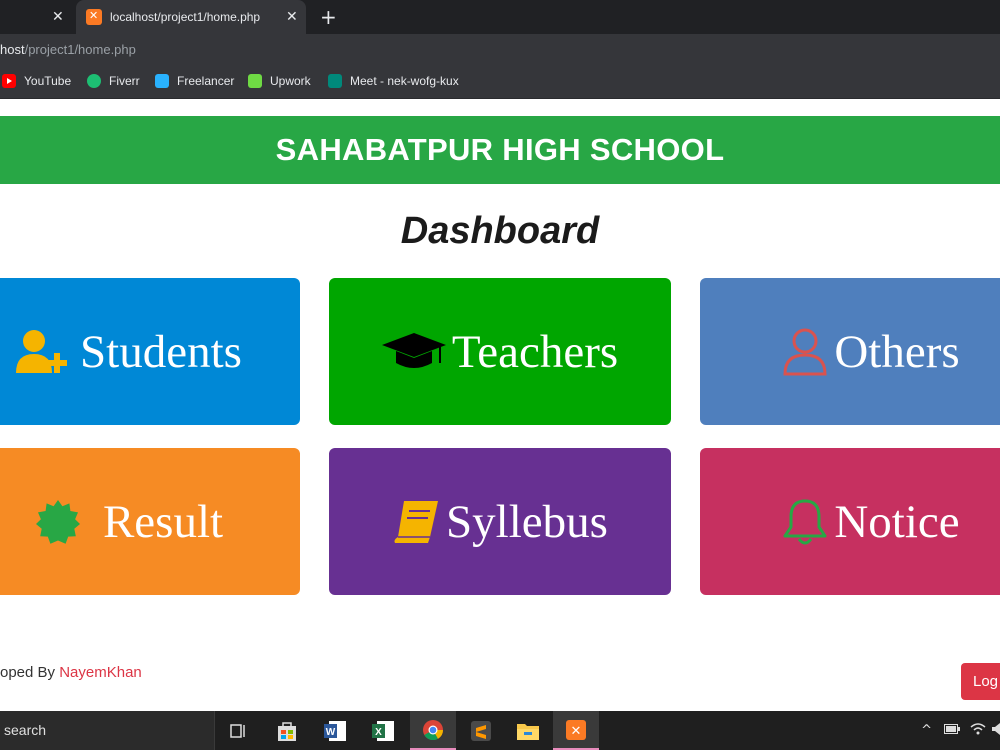 The height and width of the screenshot is (750, 1000). I want to click on graduation-cap-icon, so click(413, 352).